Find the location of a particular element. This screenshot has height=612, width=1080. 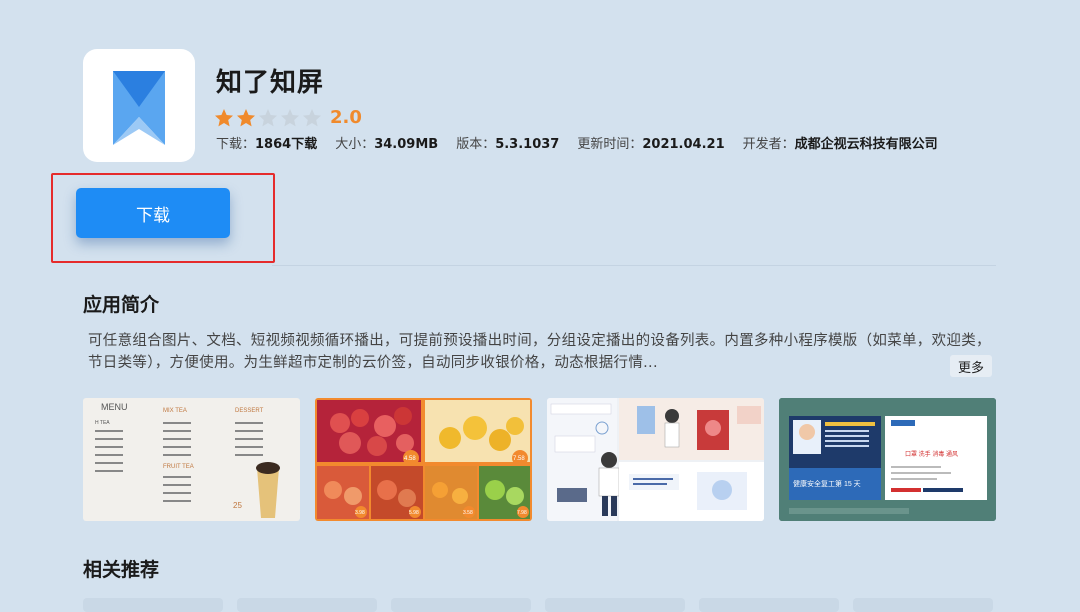

screenshot-fruit: 4.58 7.58 3.98 5.98 3.58 7.98 is located at coordinates (423, 459).